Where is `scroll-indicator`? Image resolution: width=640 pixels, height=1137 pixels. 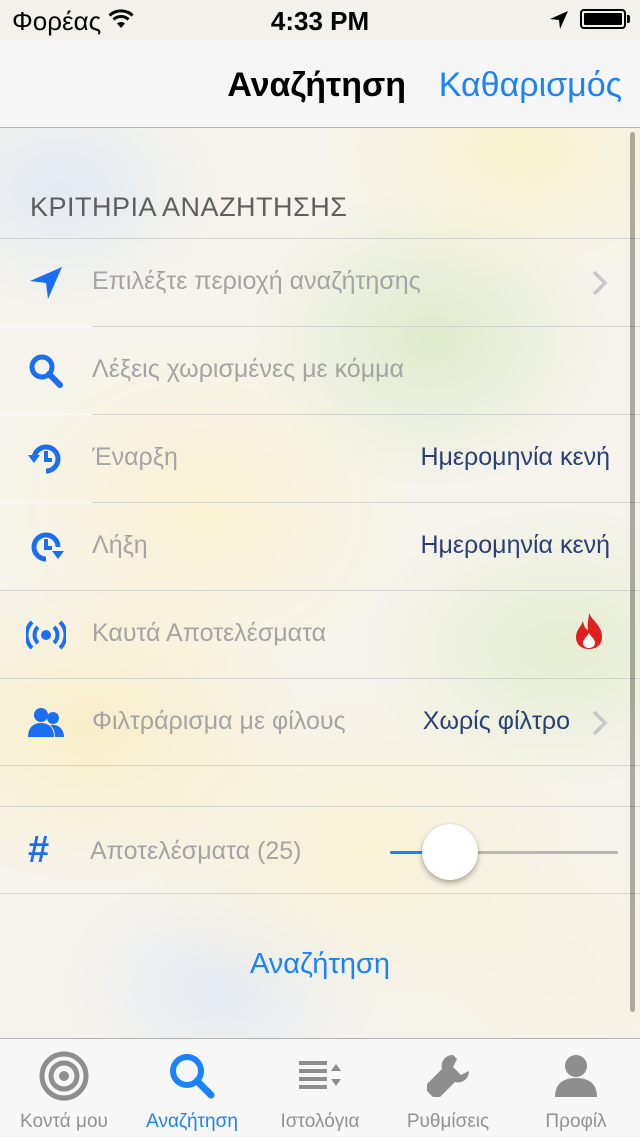 scroll-indicator is located at coordinates (632, 572).